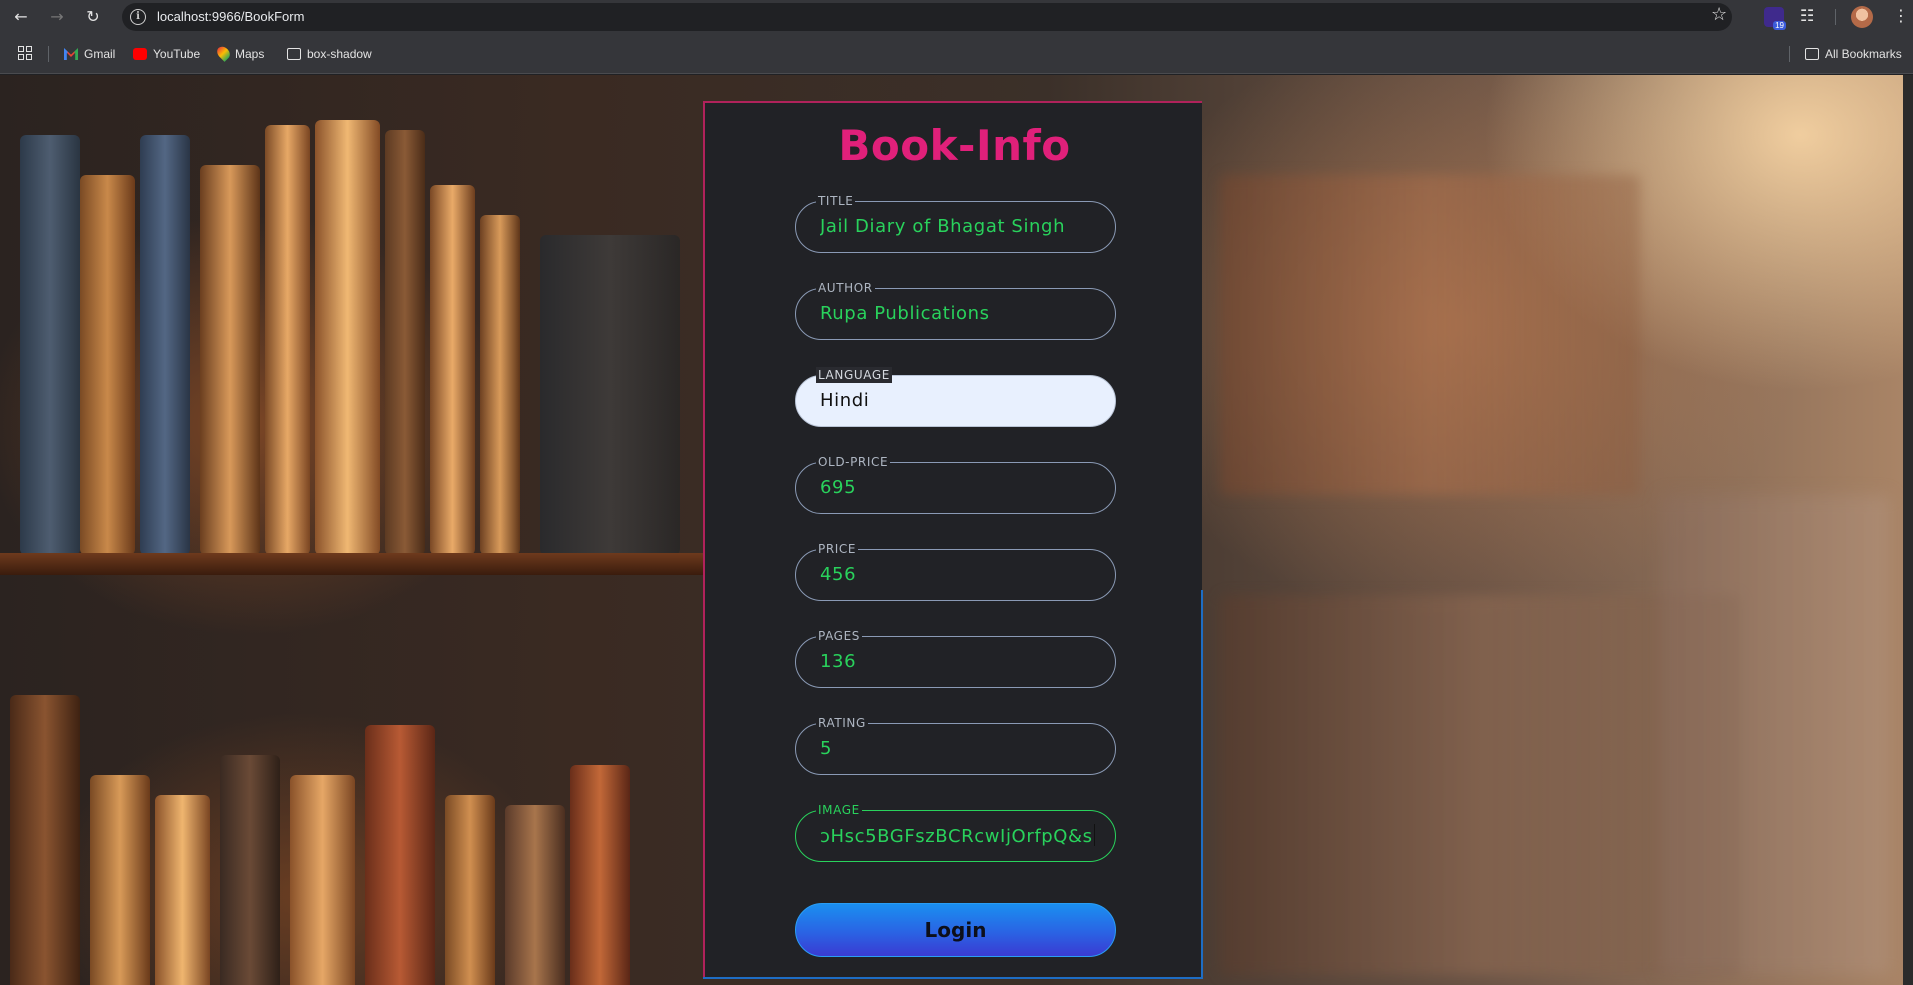  Describe the element at coordinates (1094, 835) in the screenshot. I see `text-caret` at that location.